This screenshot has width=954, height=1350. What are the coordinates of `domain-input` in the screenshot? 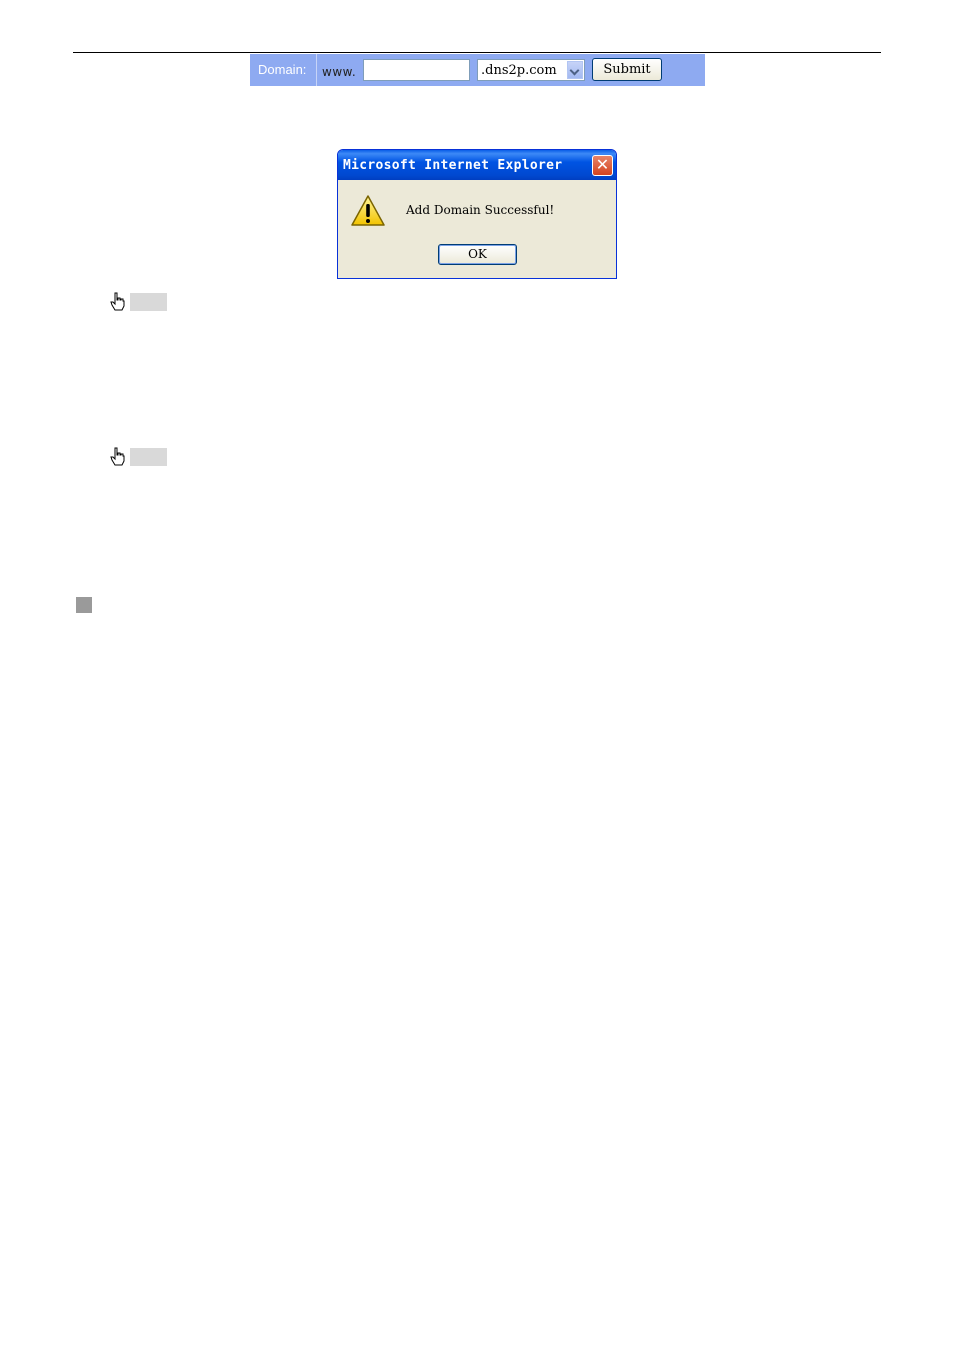 It's located at (416, 70).